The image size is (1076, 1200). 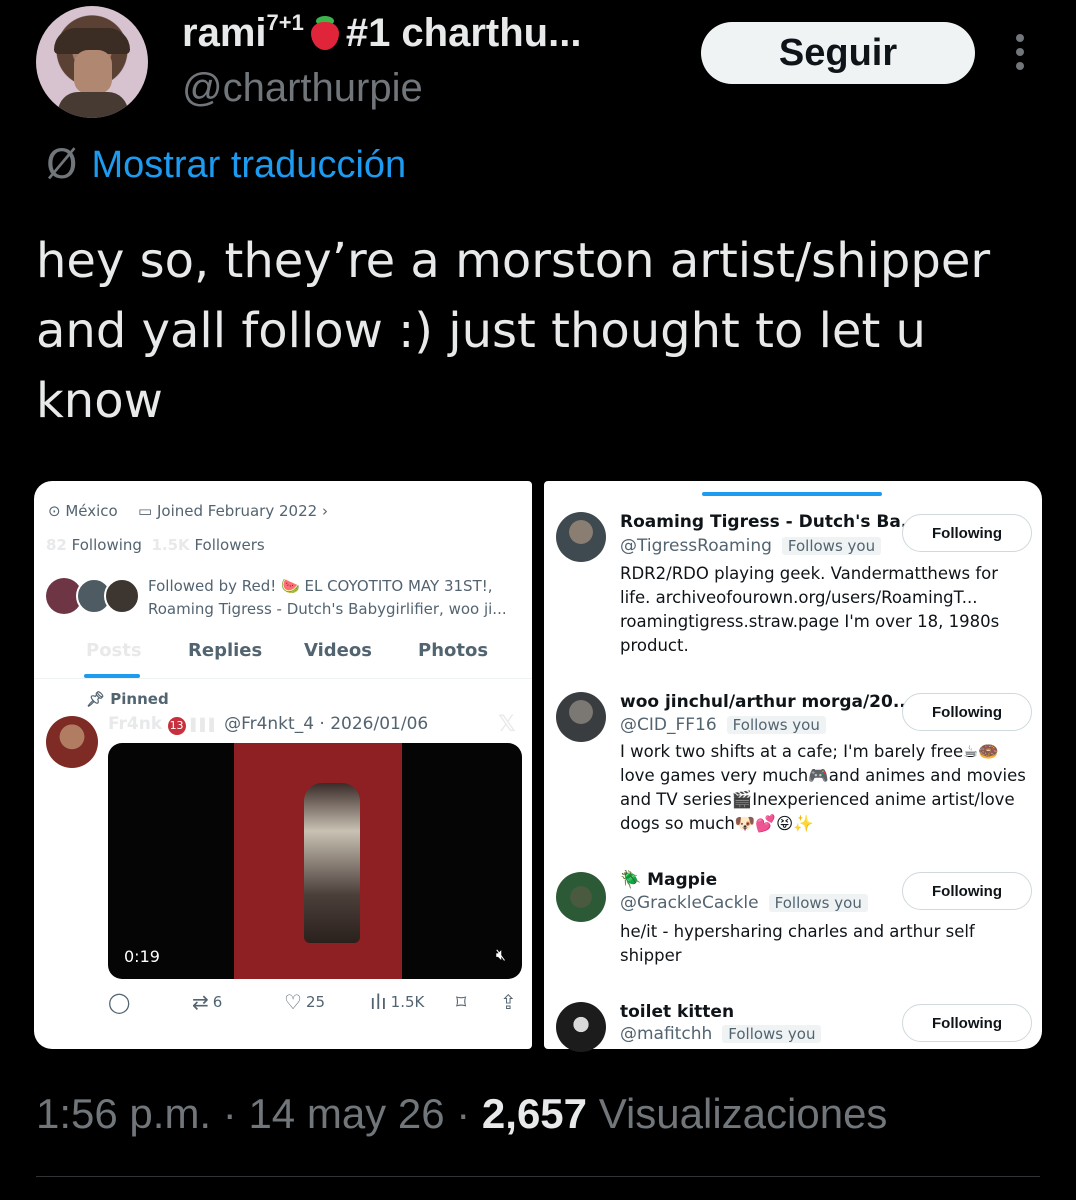 I want to click on heart-icon: ♡, so click(x=293, y=1002).